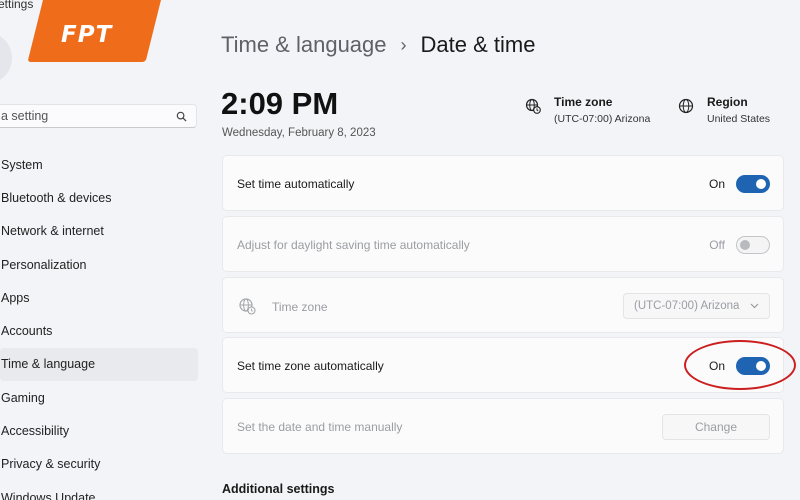  I want to click on sidebar-item-apps: Apps, so click(99, 297).